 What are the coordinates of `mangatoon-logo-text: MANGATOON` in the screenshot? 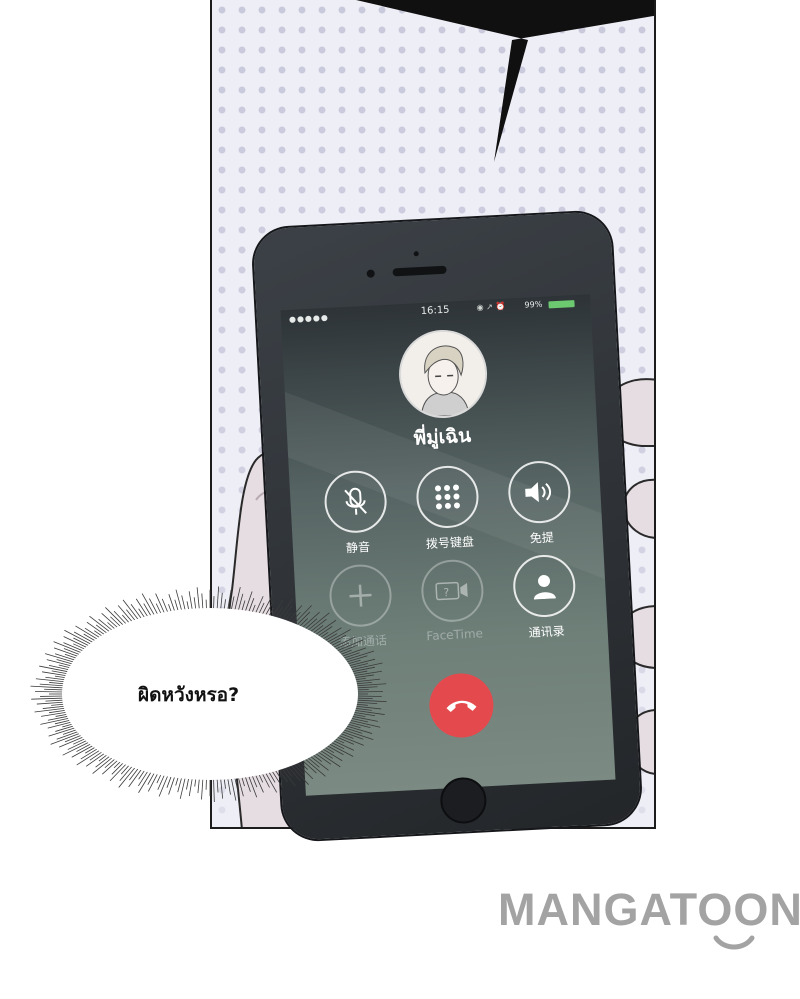 It's located at (649, 909).